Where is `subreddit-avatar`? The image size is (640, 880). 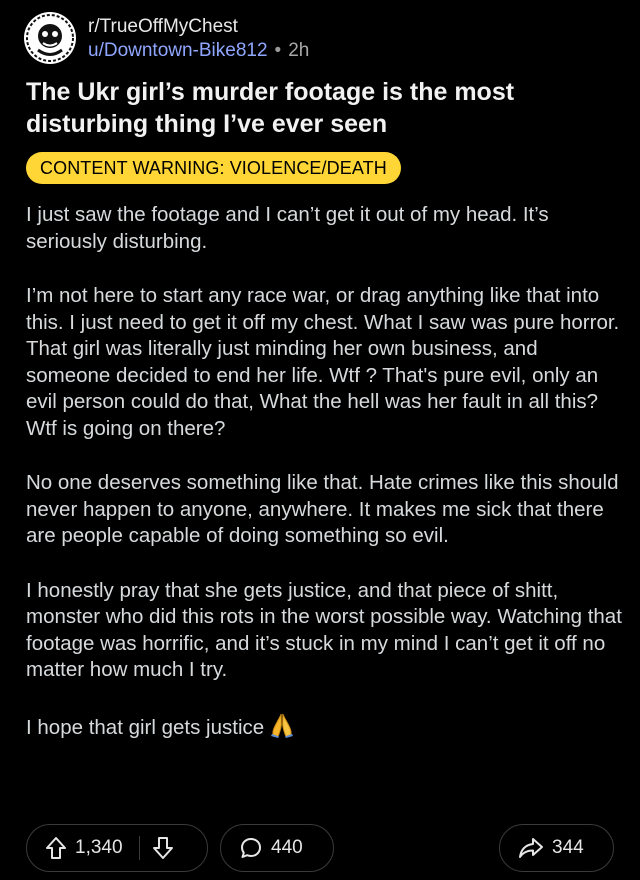
subreddit-avatar is located at coordinates (50, 38).